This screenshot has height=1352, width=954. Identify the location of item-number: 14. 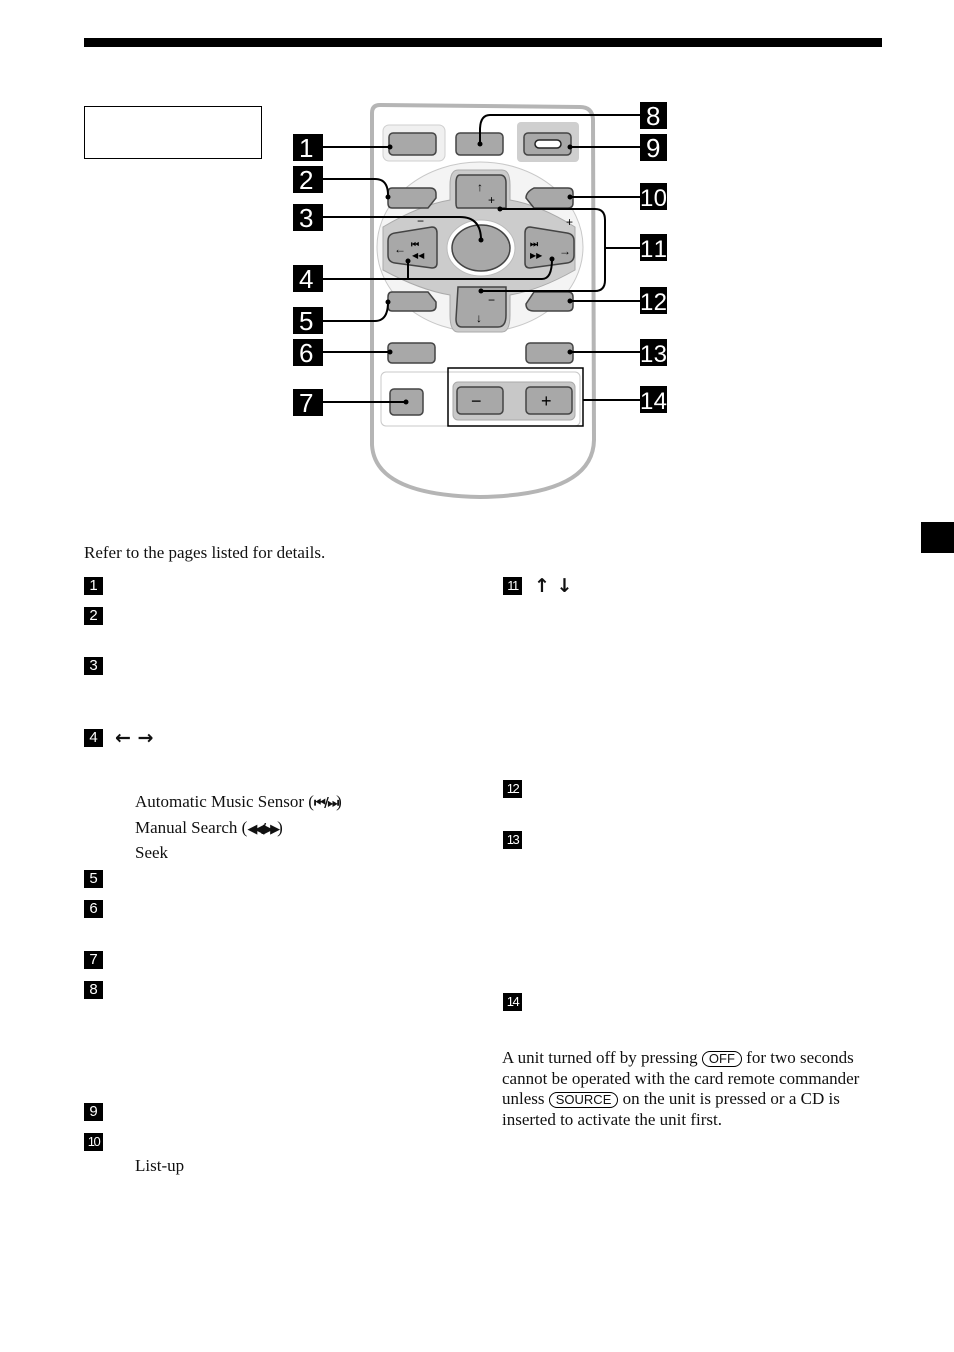
(512, 1002).